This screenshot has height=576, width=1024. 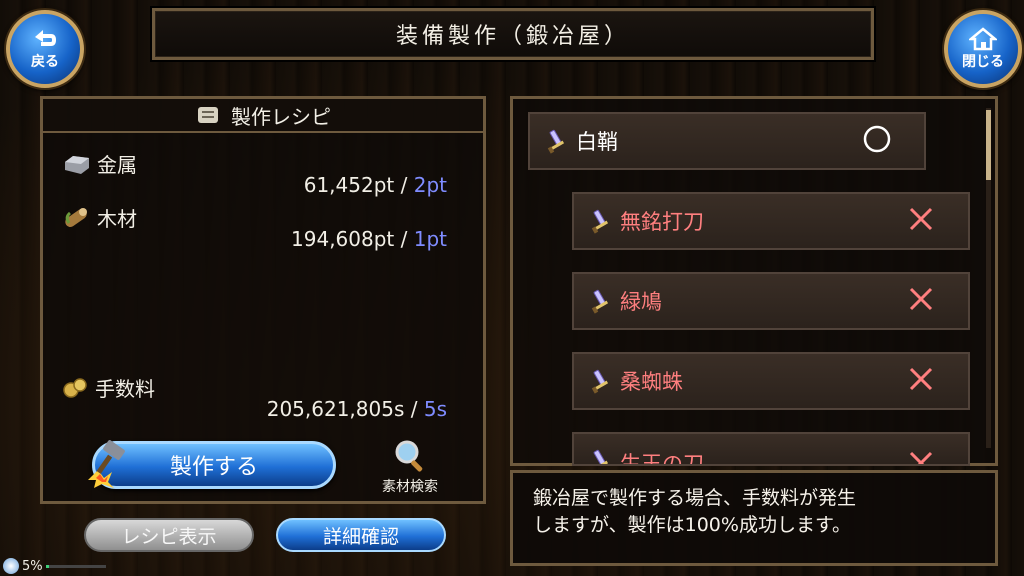 What do you see at coordinates (662, 222) in the screenshot?
I see `recipe-item-name: 無銘打刀` at bounding box center [662, 222].